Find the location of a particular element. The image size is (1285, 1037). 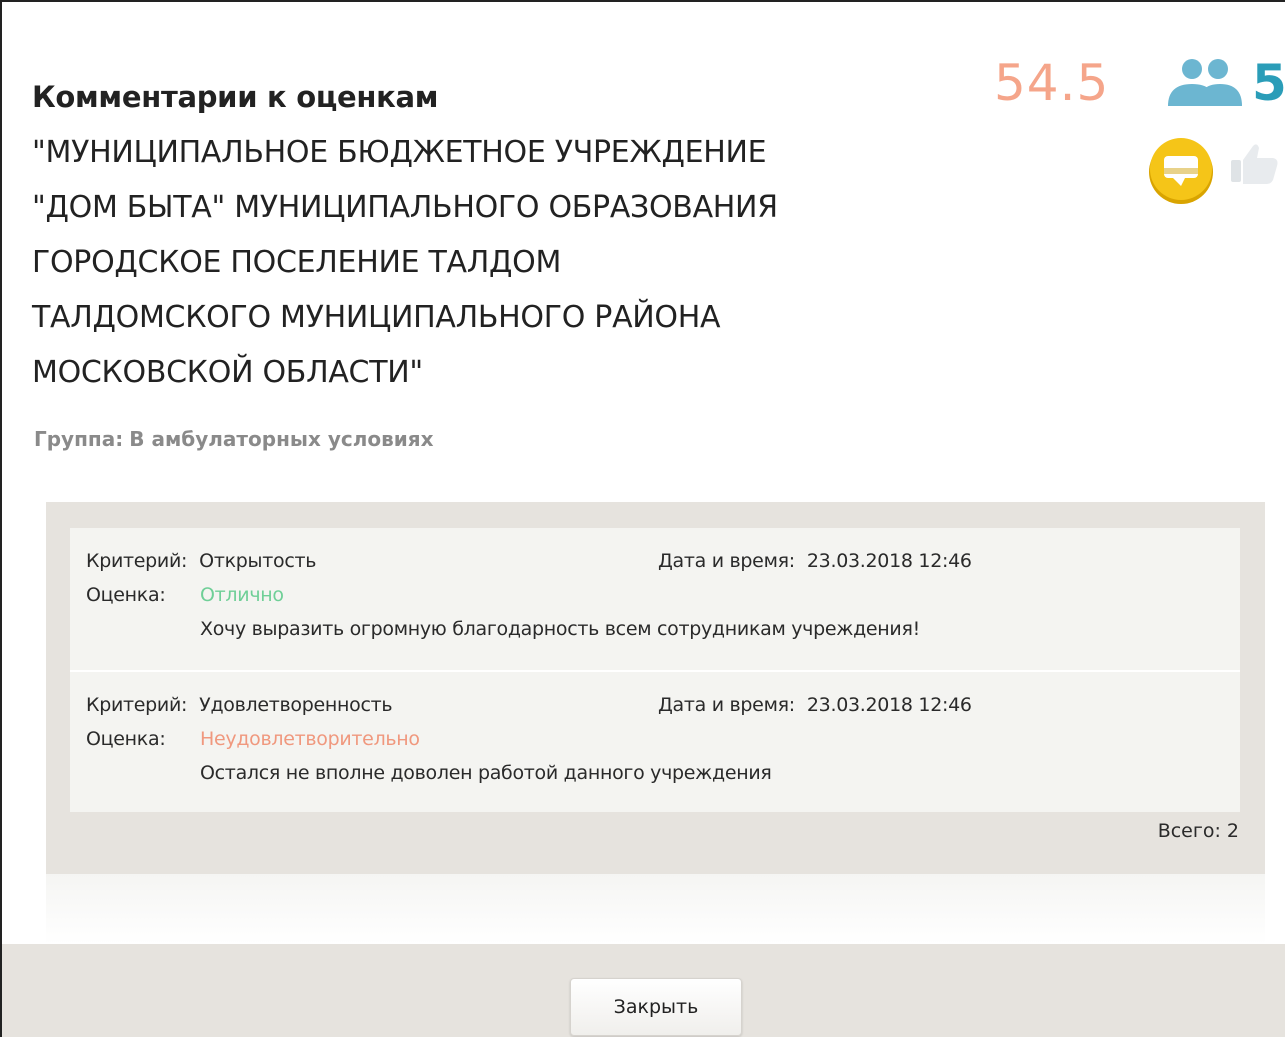

group-line: Группа: В амбулаторных условиях is located at coordinates (234, 439).